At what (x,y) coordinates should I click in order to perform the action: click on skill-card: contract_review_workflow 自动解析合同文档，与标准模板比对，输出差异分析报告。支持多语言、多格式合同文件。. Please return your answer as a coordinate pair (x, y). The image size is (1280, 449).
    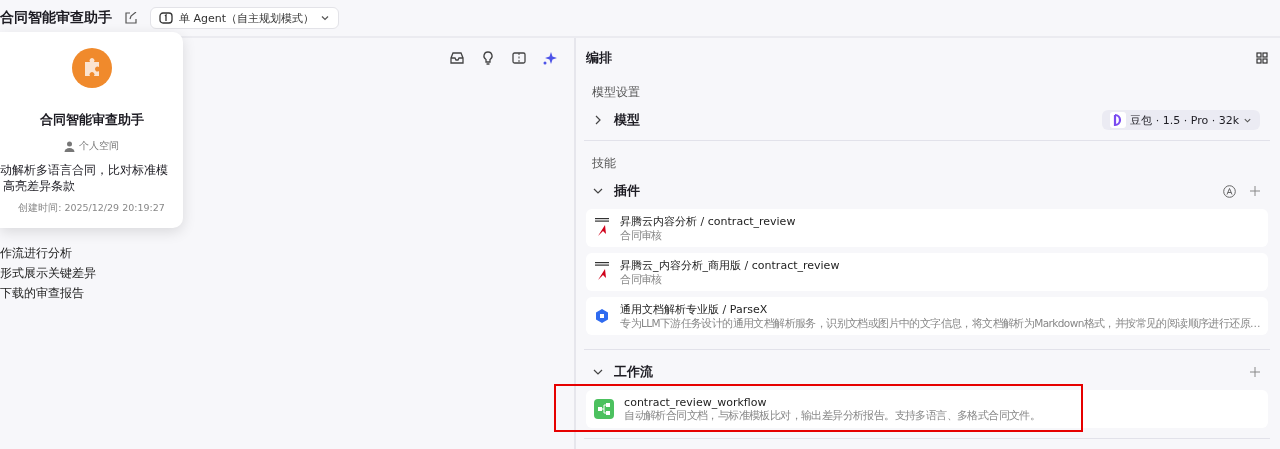
    Looking at the image, I should click on (927, 409).